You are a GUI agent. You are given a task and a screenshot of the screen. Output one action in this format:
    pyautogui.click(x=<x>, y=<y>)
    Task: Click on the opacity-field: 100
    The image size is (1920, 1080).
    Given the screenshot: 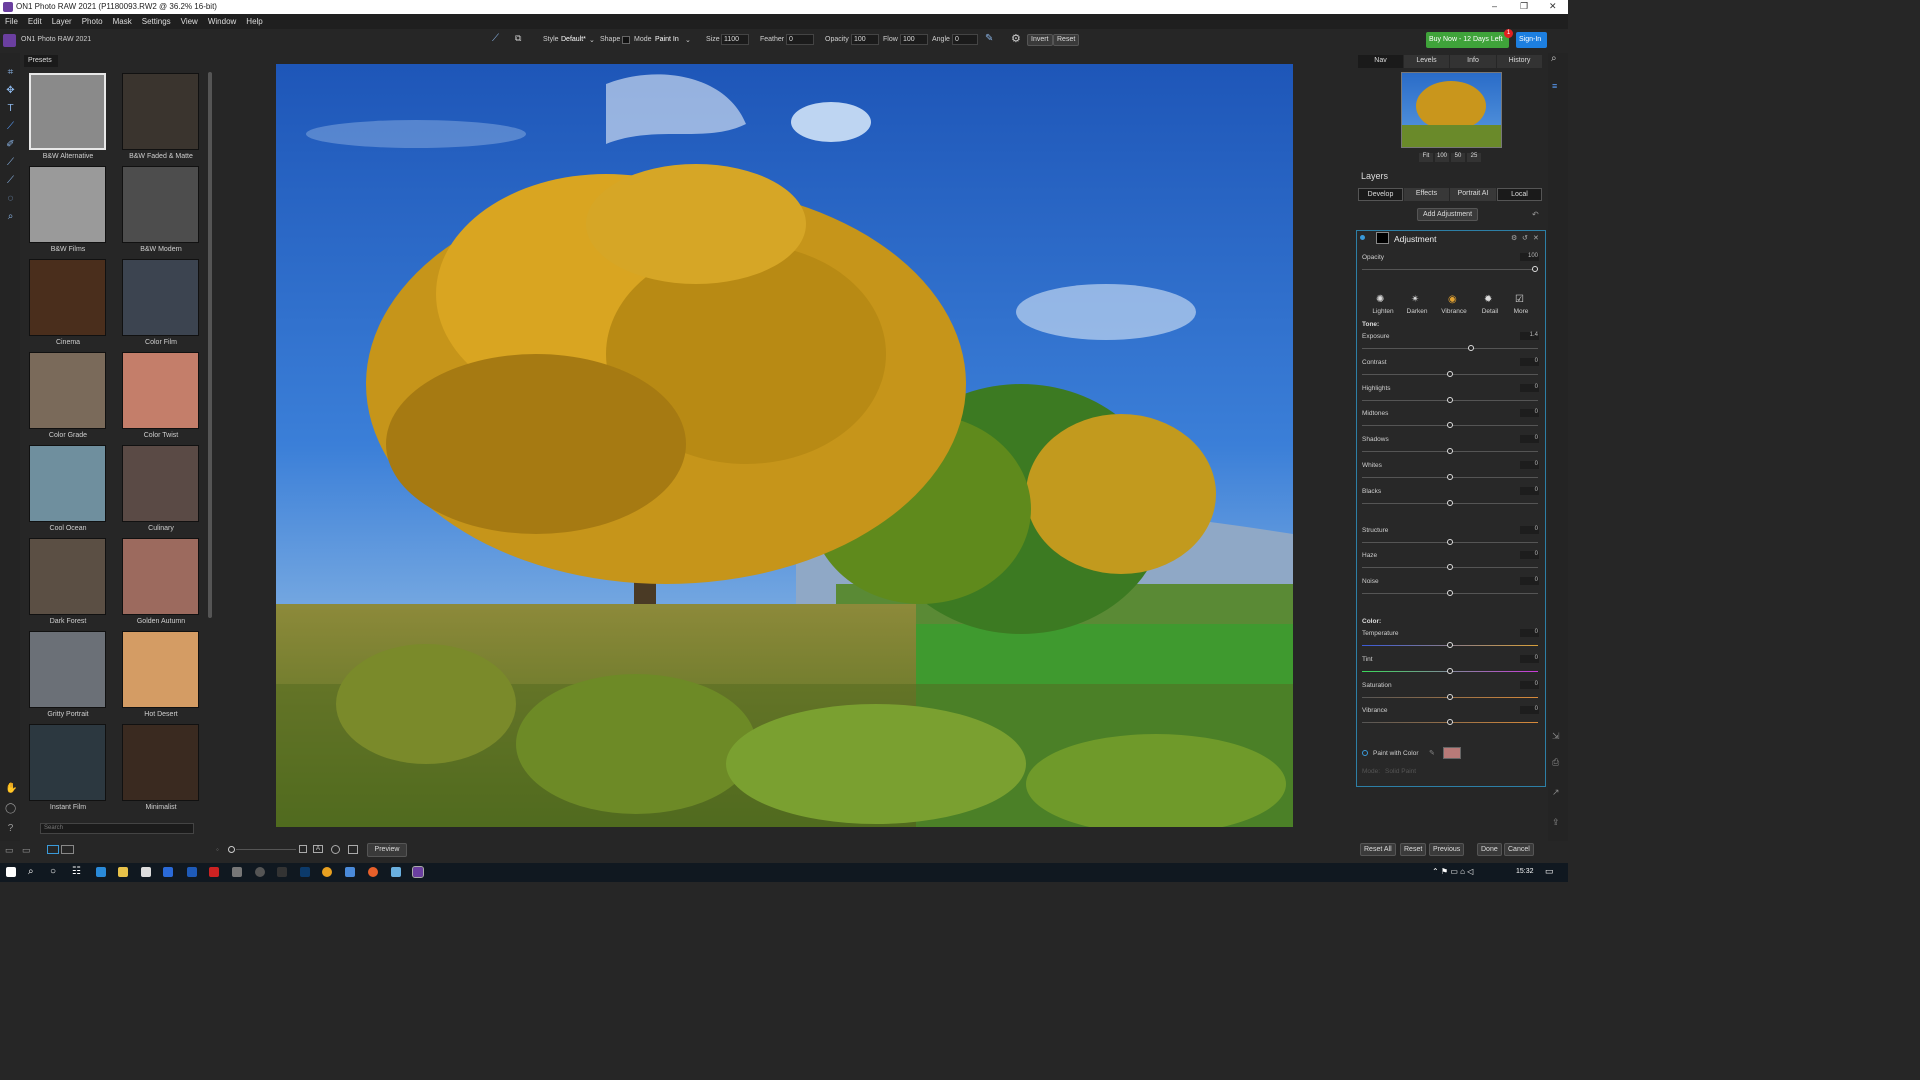 What is the action you would take?
    pyautogui.click(x=865, y=39)
    